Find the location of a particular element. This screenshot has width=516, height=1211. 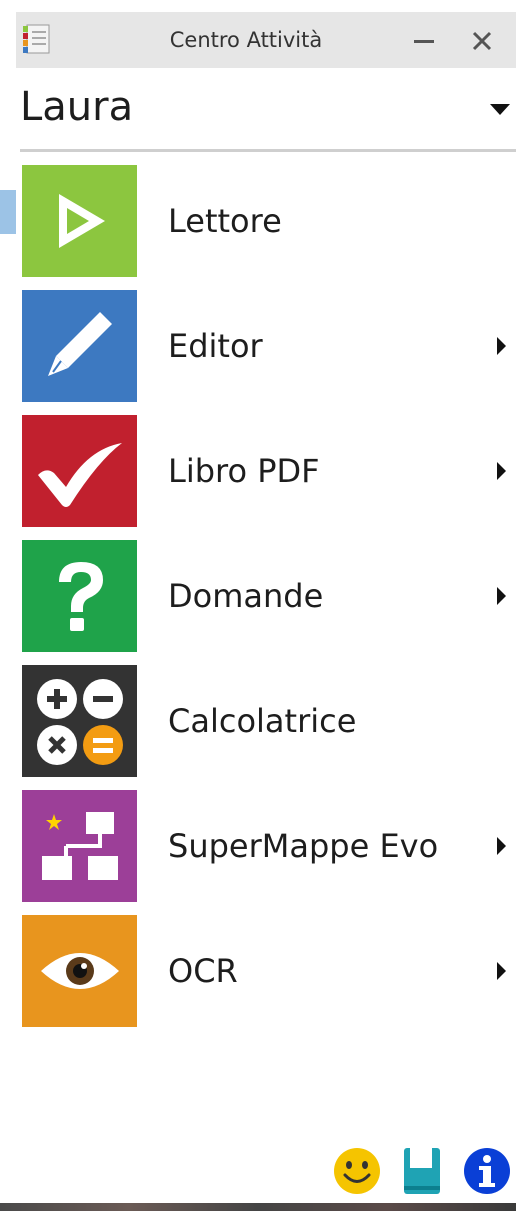

title-bar: Centro Attività is located at coordinates (266, 40).